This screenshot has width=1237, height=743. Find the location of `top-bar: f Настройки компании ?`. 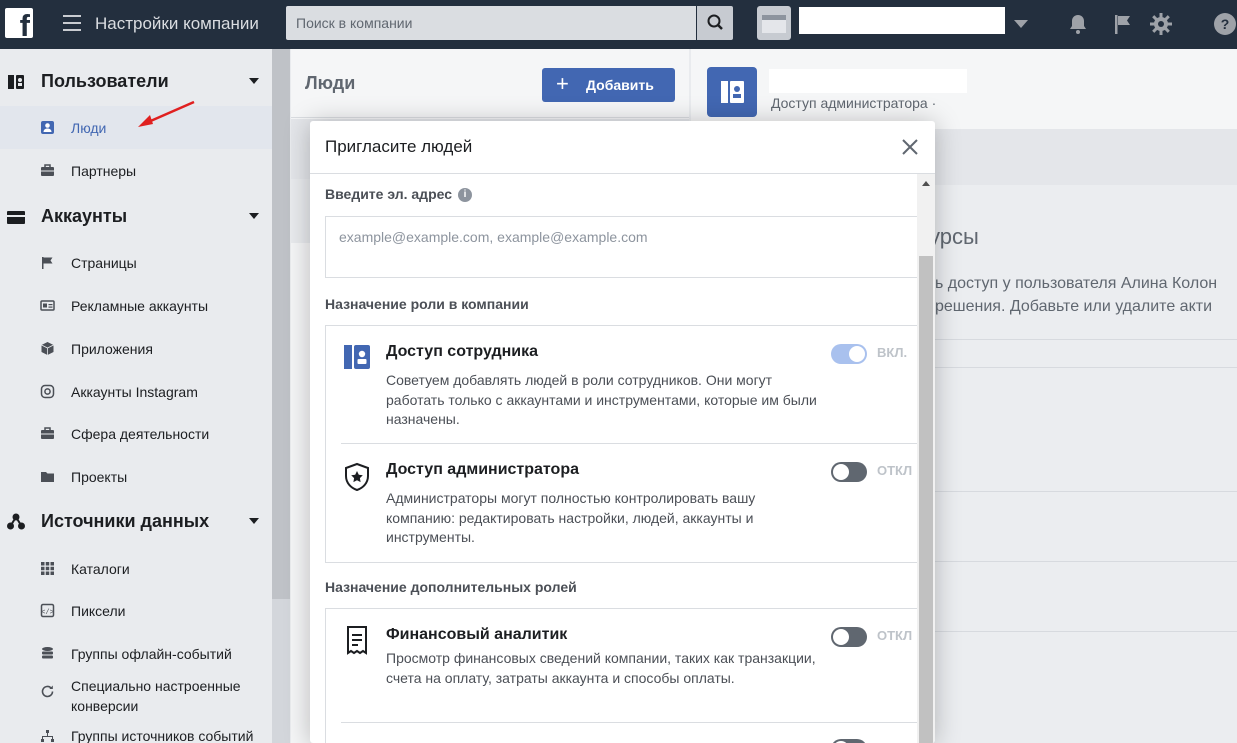

top-bar: f Настройки компании ? is located at coordinates (618, 24).